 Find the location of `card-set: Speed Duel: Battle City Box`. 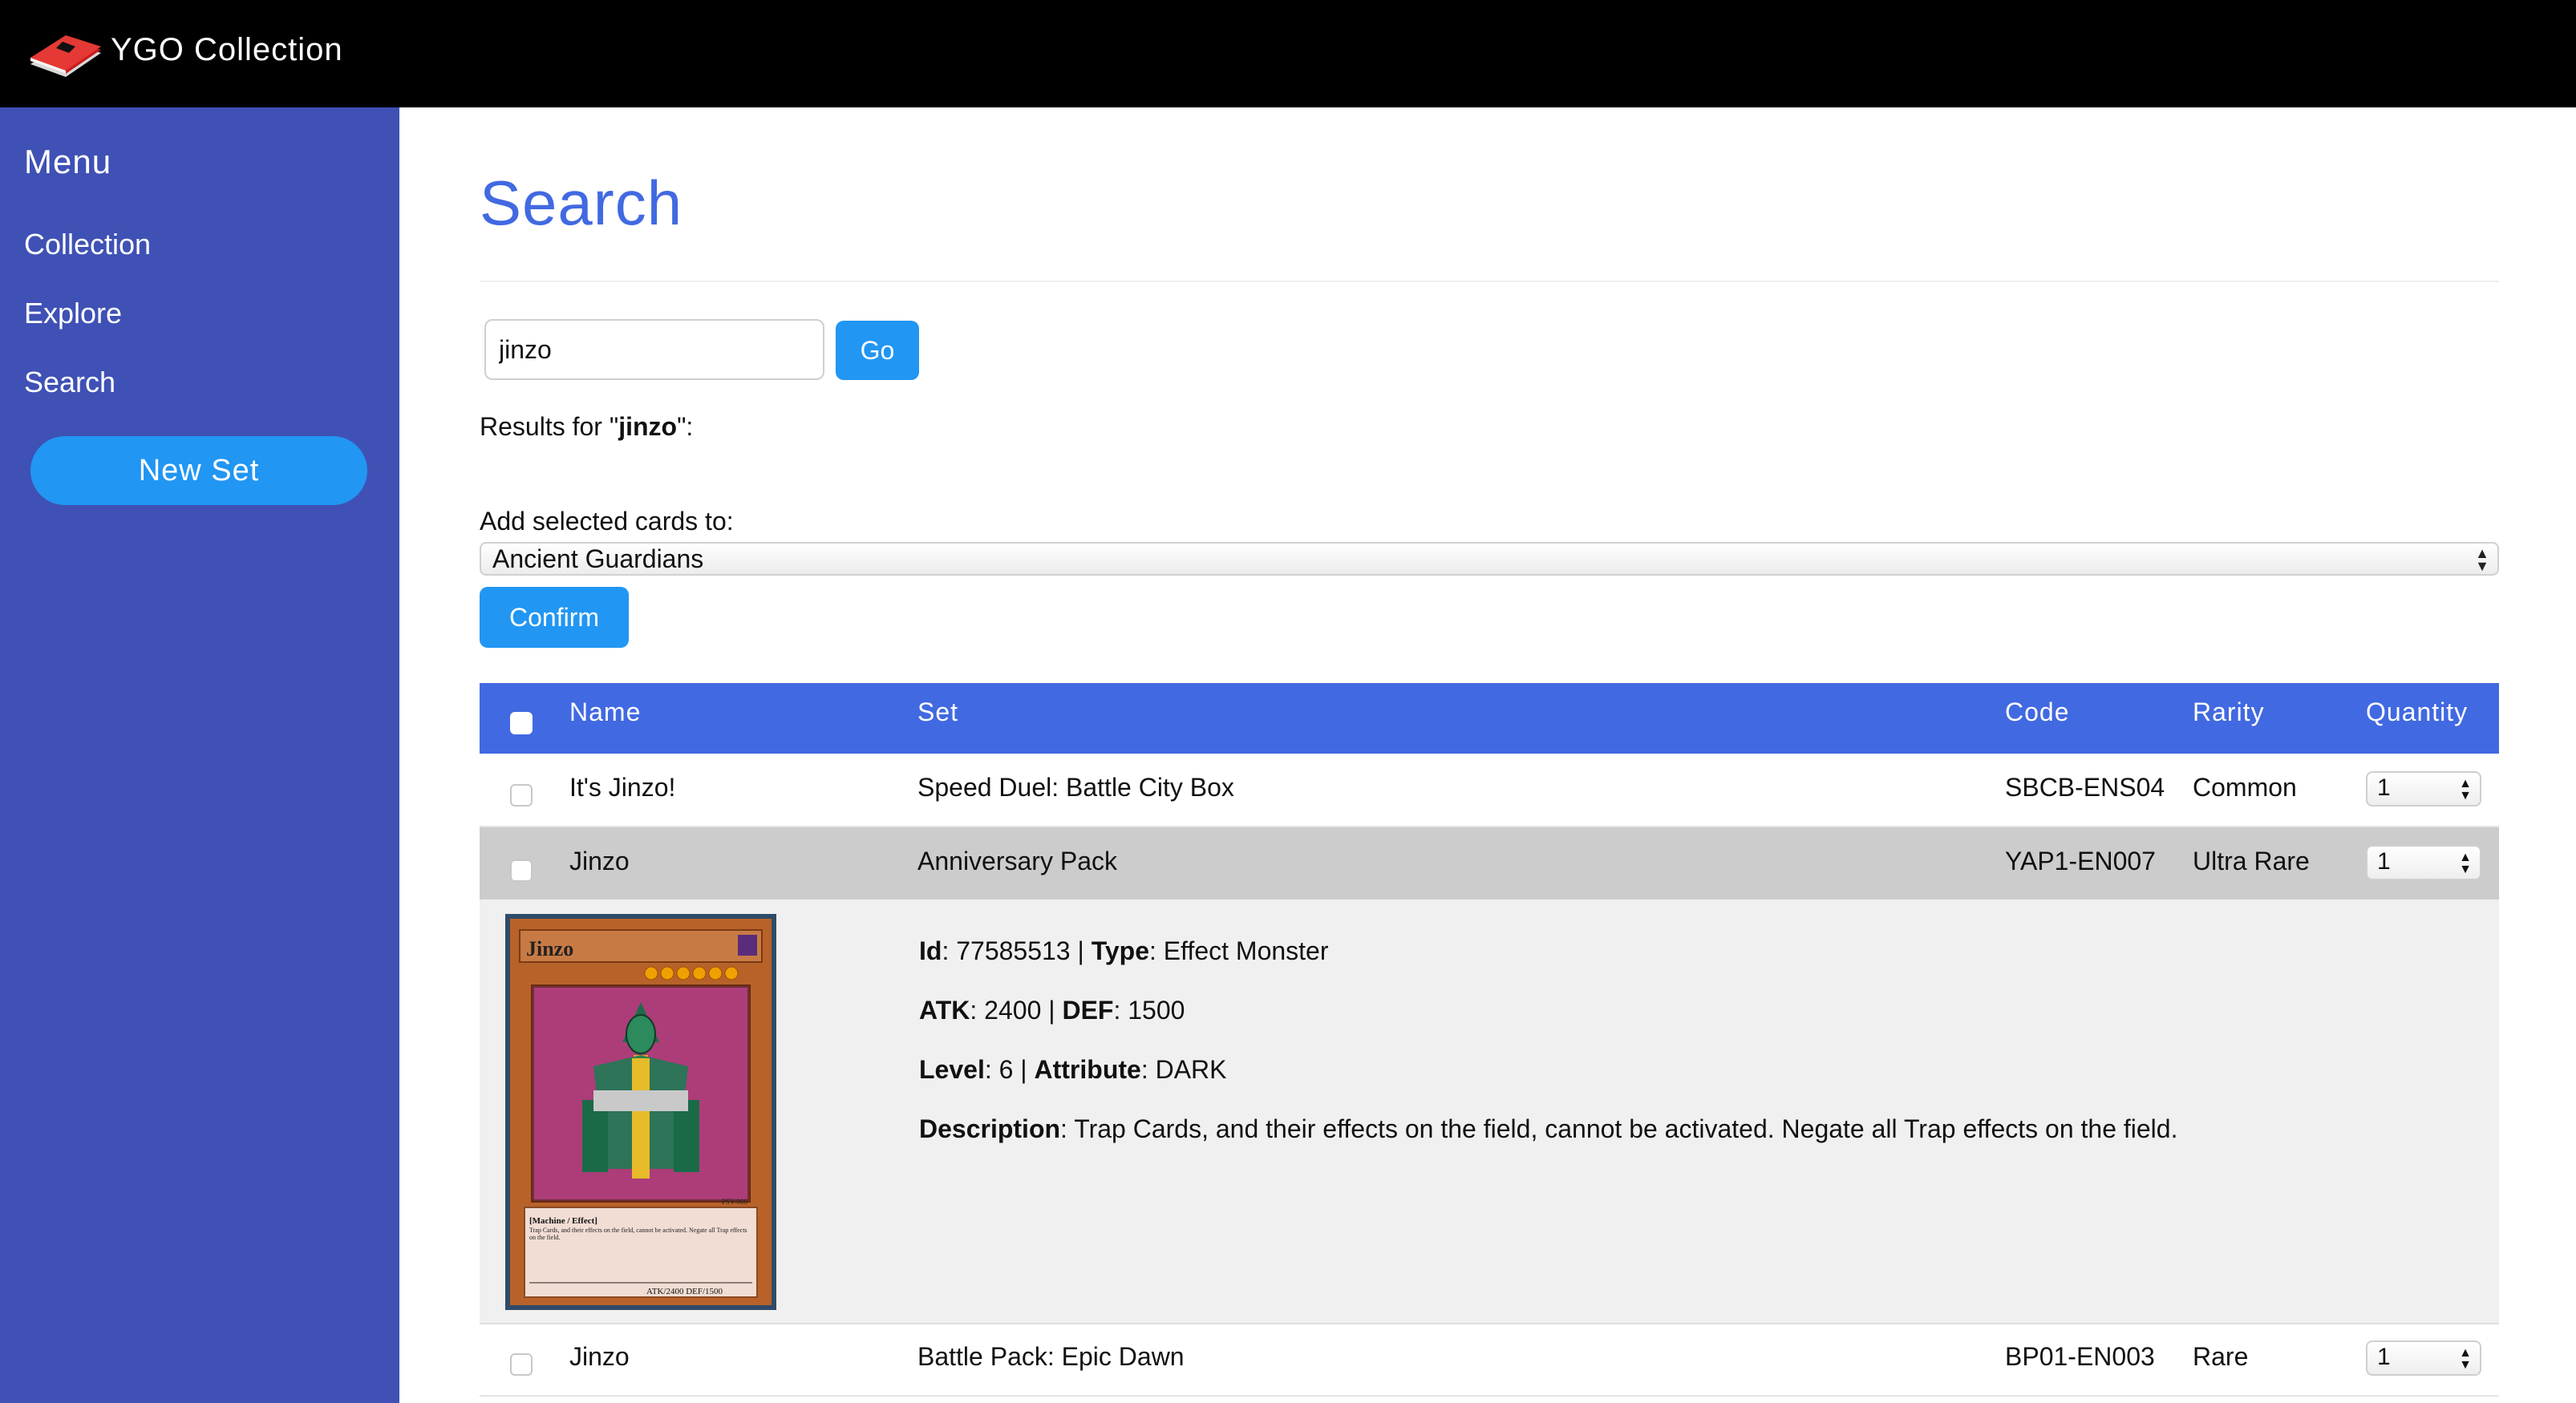

card-set: Speed Duel: Battle City Box is located at coordinates (1075, 788).